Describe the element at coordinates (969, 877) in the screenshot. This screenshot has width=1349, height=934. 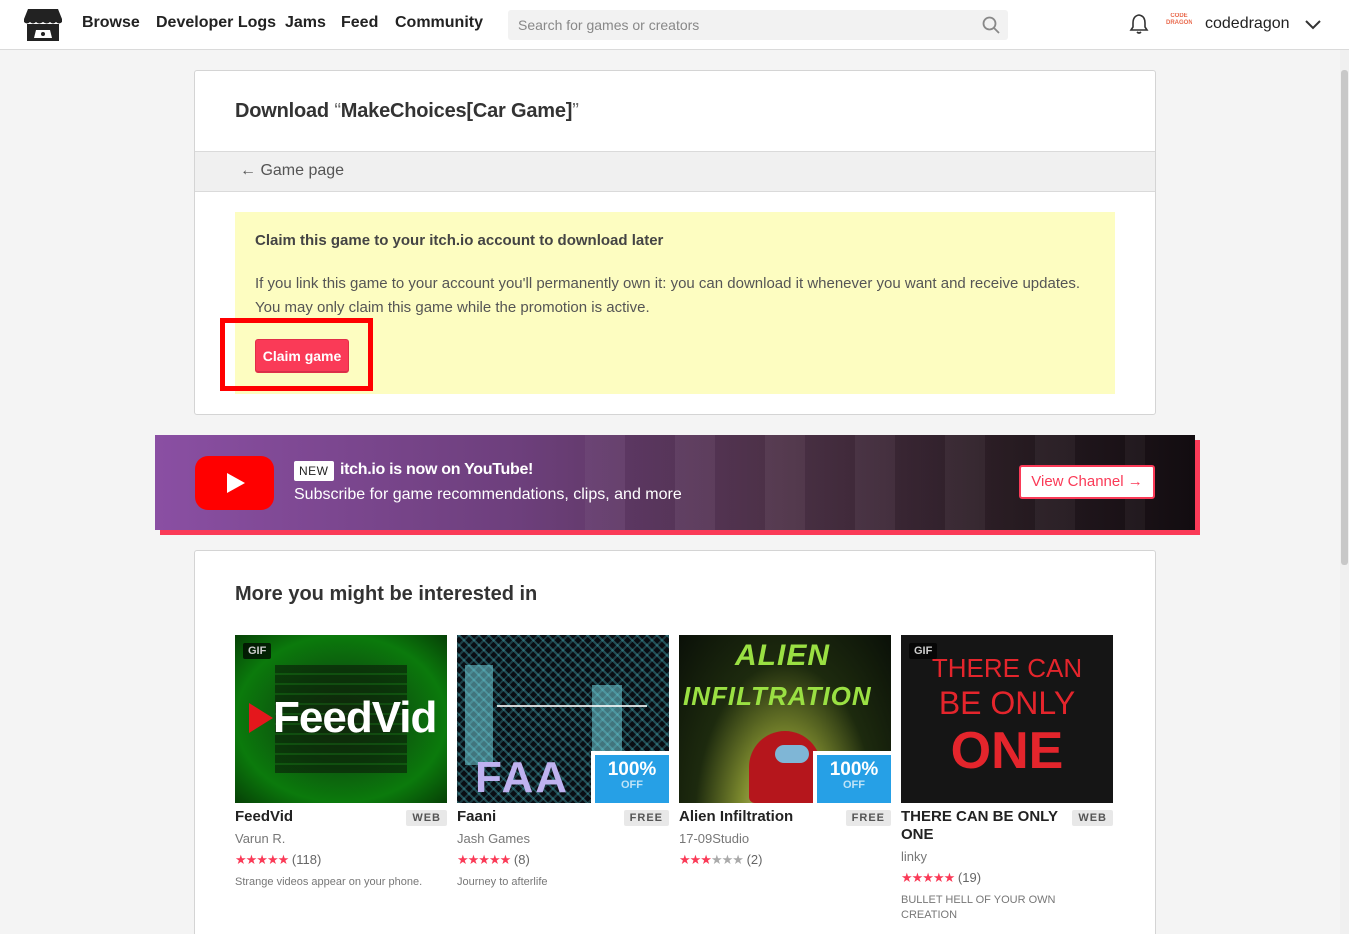
I see `rating-count: (19)` at that location.